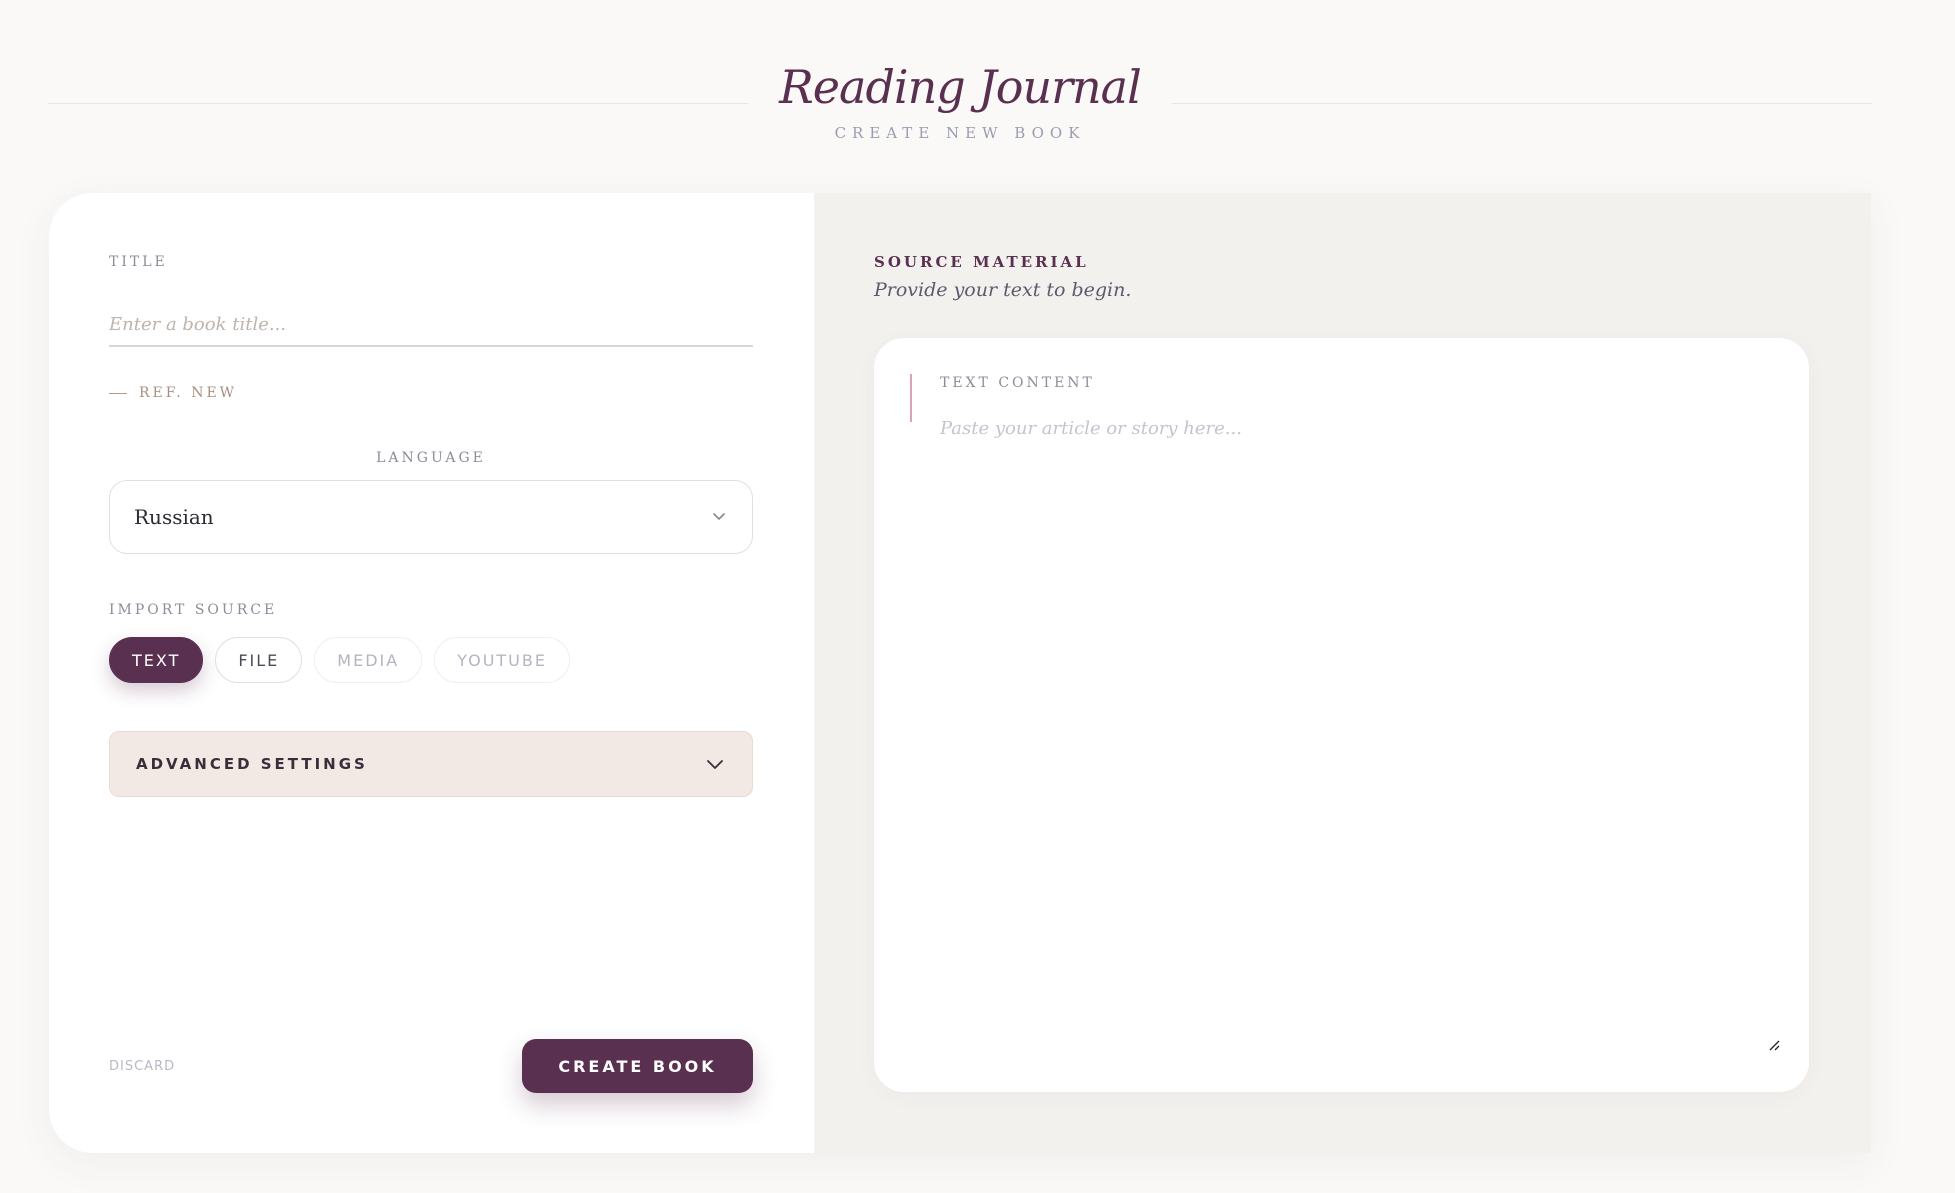 The height and width of the screenshot is (1193, 1955). What do you see at coordinates (1774, 1046) in the screenshot?
I see `resize-handle-icon` at bounding box center [1774, 1046].